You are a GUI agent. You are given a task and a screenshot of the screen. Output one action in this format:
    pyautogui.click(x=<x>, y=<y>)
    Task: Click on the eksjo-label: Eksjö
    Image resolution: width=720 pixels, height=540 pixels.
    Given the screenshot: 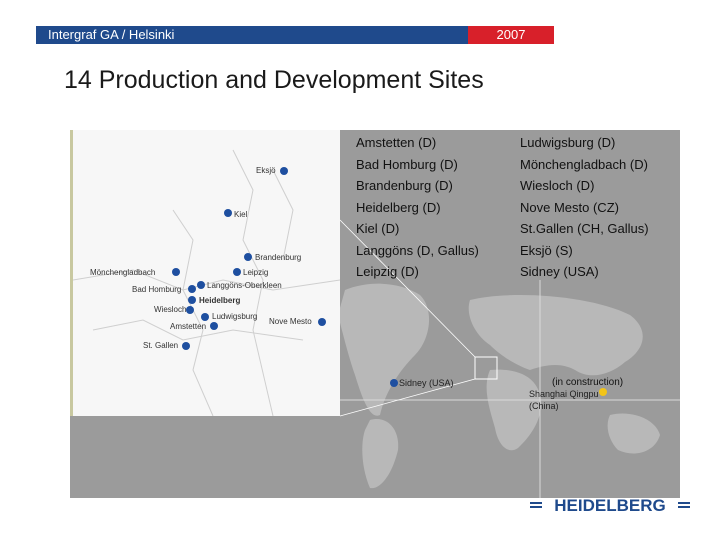 What is the action you would take?
    pyautogui.click(x=266, y=170)
    